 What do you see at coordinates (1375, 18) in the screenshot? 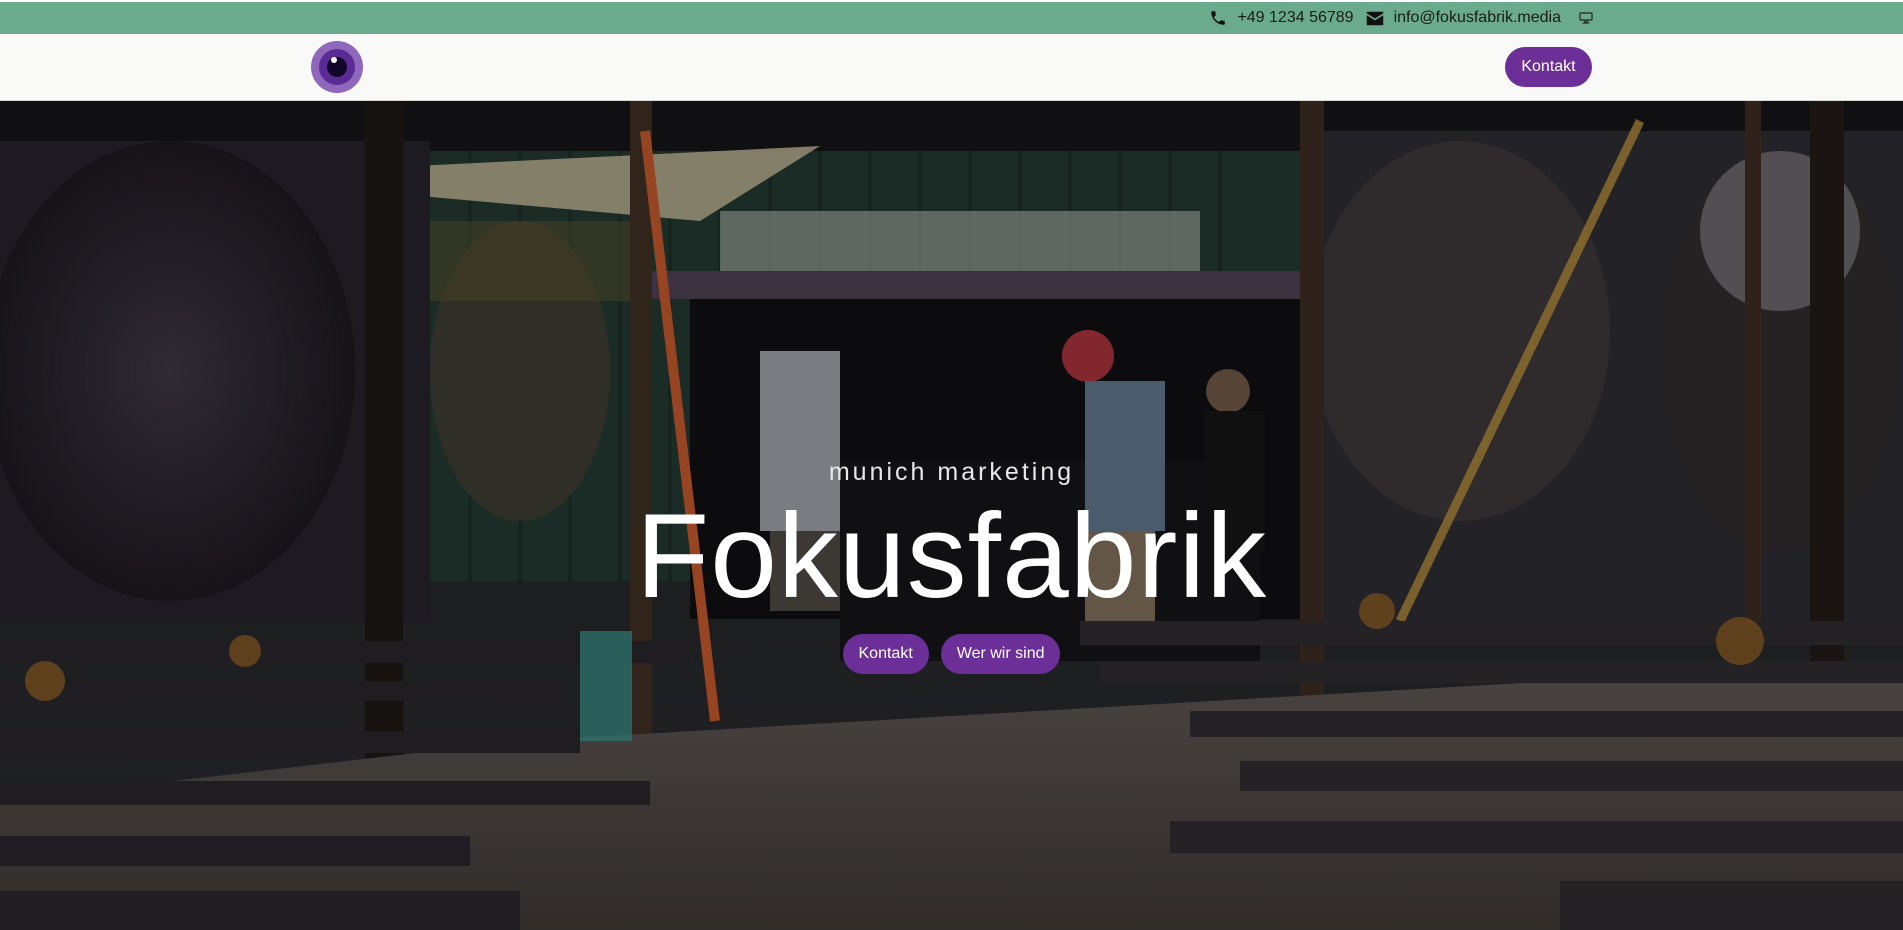
I see `envelope-icon` at bounding box center [1375, 18].